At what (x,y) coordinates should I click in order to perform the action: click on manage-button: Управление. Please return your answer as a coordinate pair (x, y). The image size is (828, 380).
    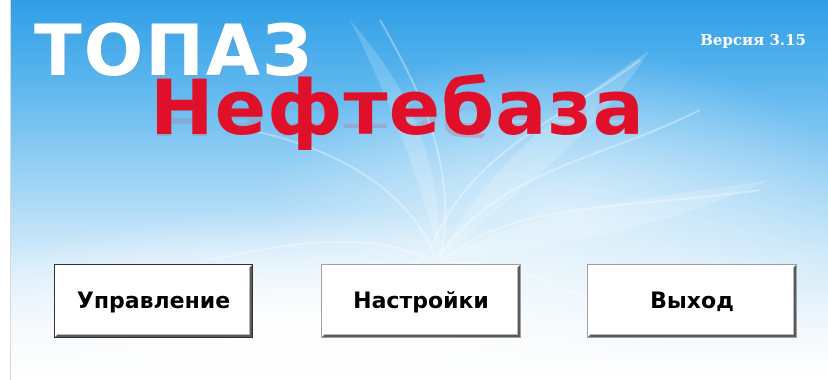
    Looking at the image, I should click on (153, 301).